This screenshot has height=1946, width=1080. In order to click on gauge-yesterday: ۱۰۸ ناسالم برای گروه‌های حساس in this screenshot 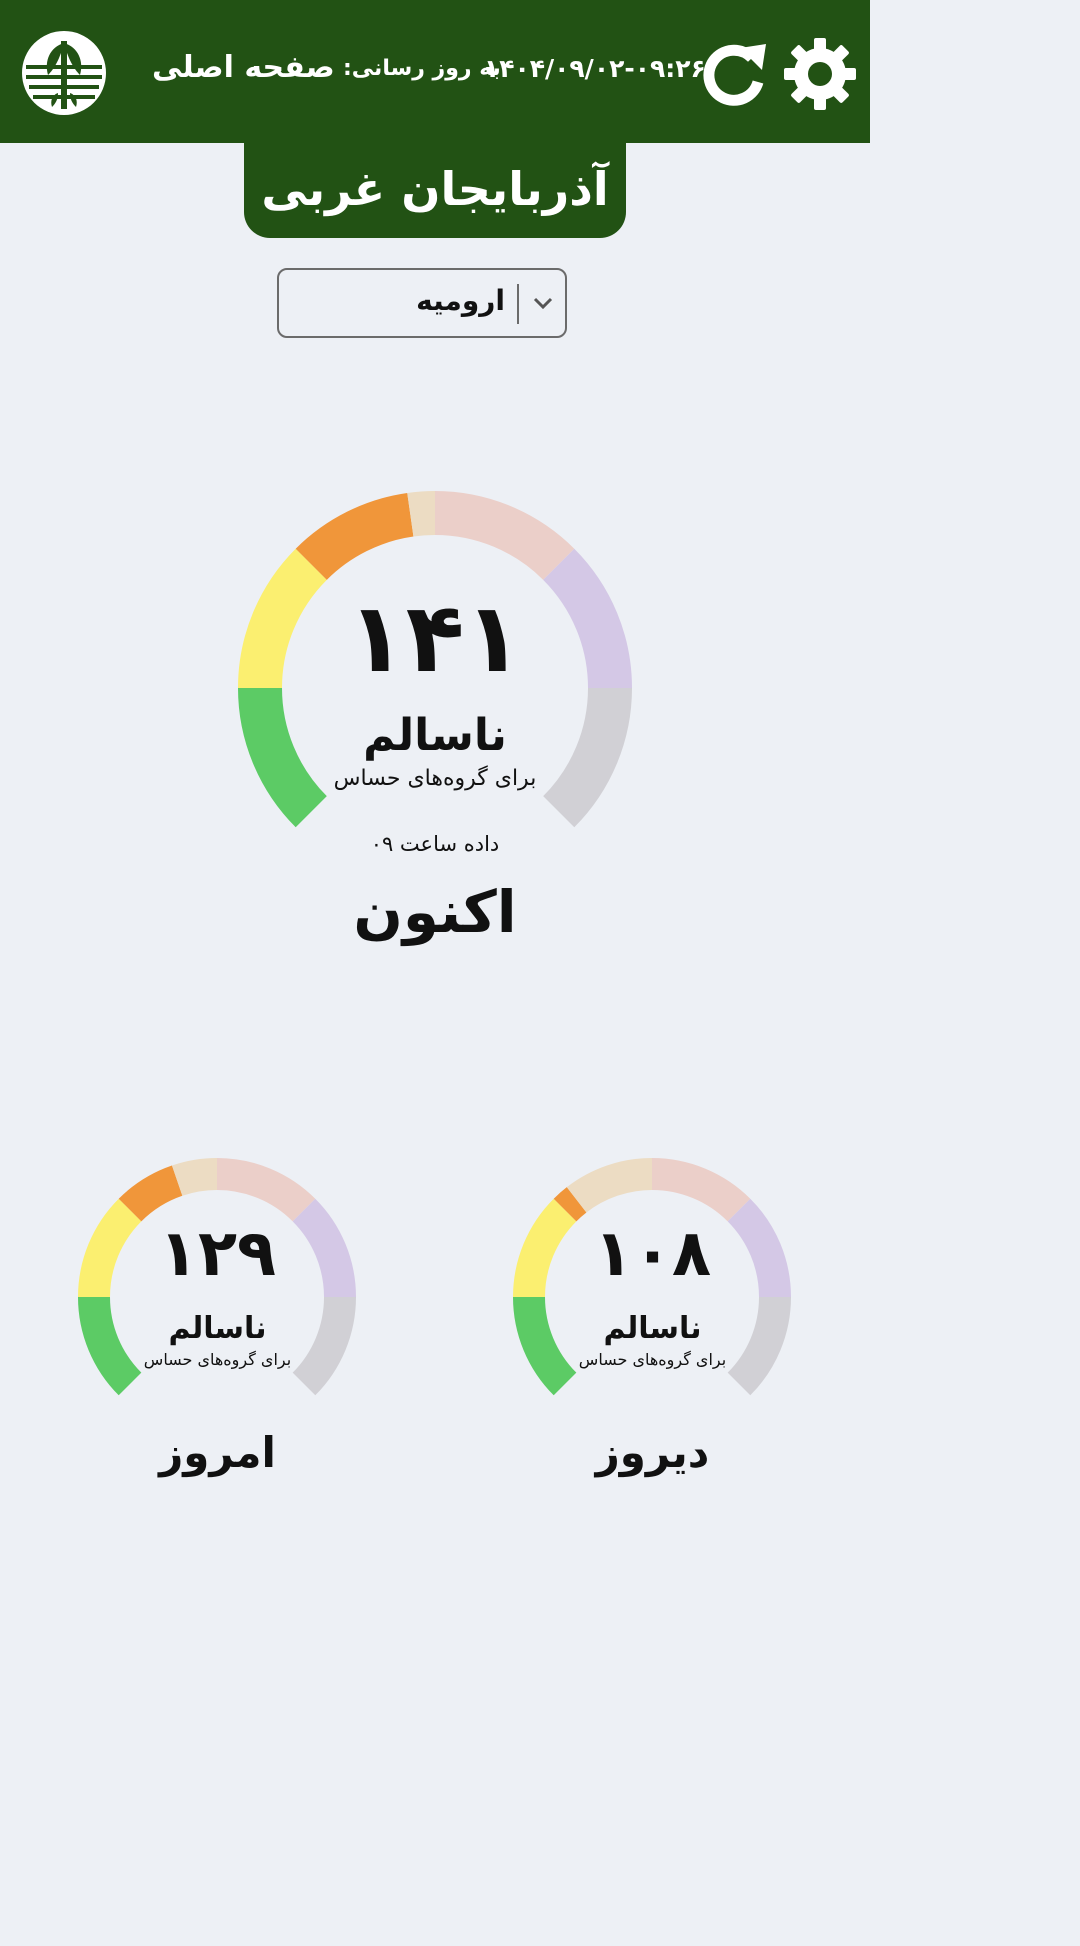, I will do `click(652, 1280)`.